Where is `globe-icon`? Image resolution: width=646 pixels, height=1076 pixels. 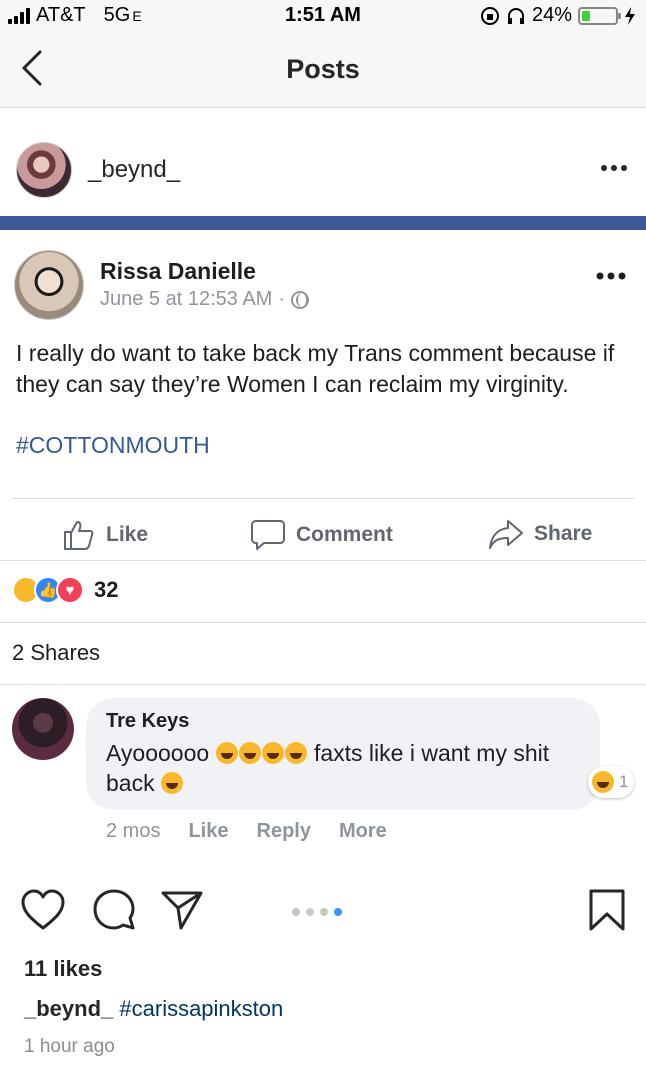
globe-icon is located at coordinates (300, 299).